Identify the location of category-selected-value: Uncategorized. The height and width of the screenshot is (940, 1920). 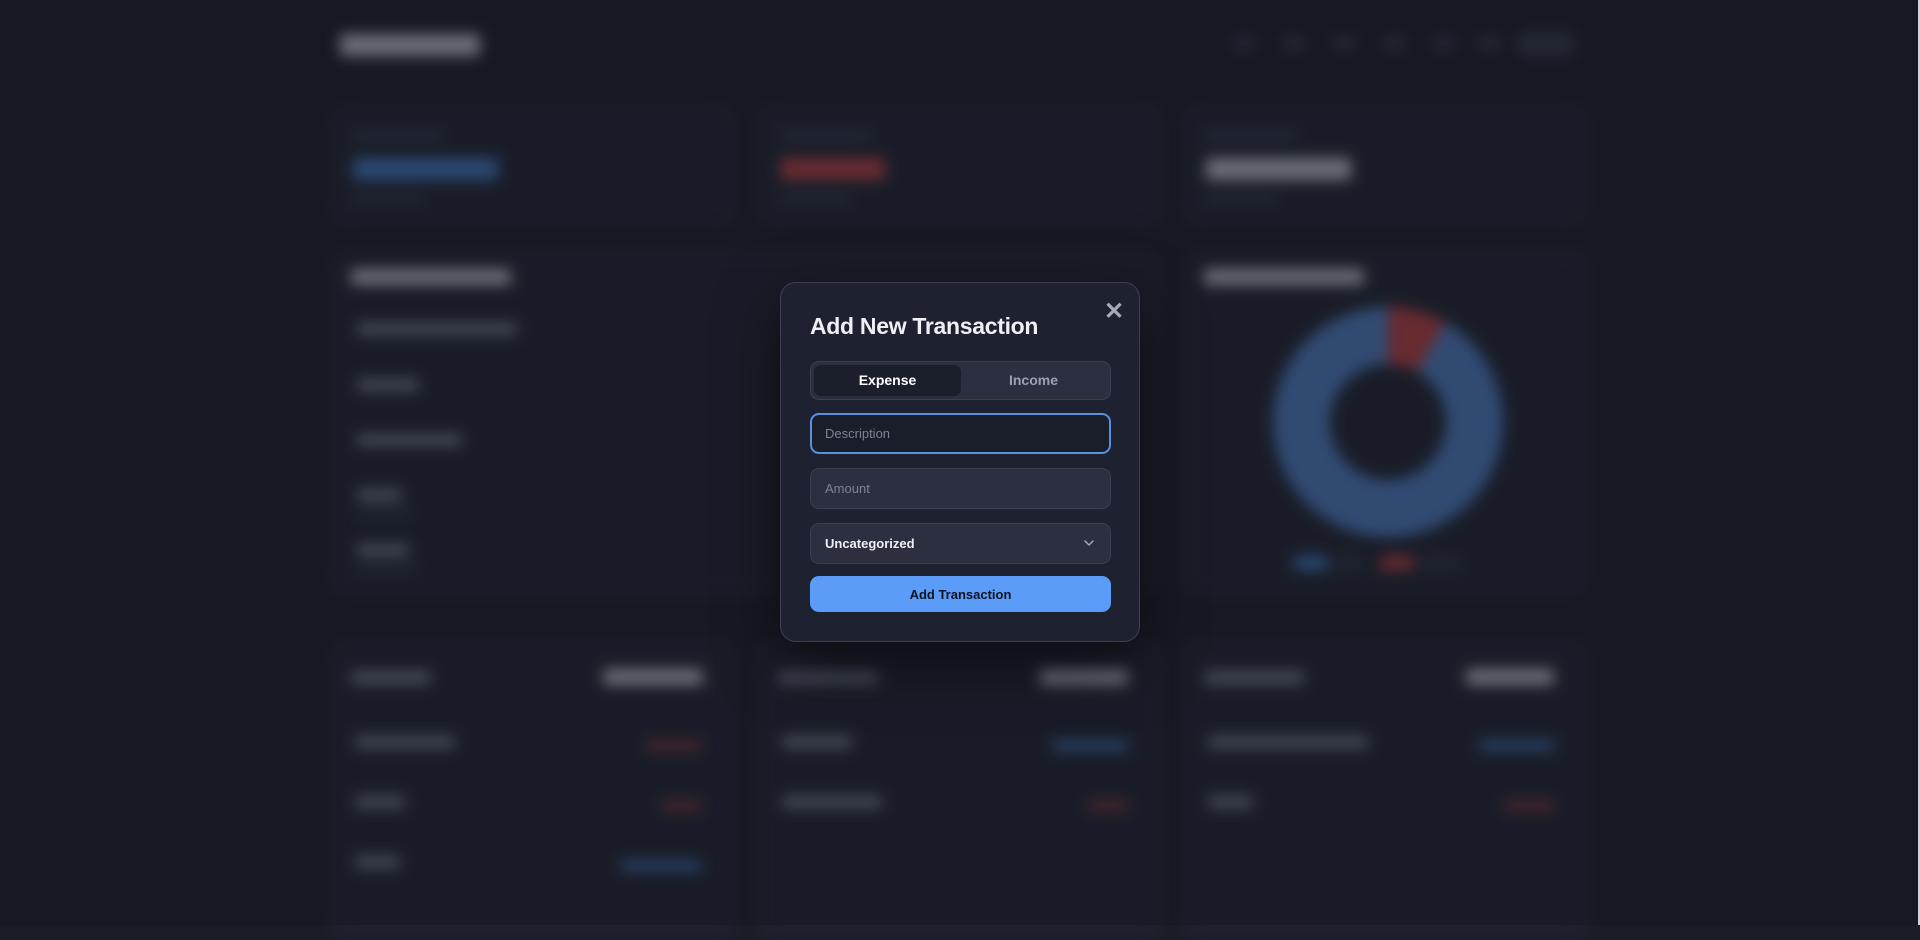
(870, 543).